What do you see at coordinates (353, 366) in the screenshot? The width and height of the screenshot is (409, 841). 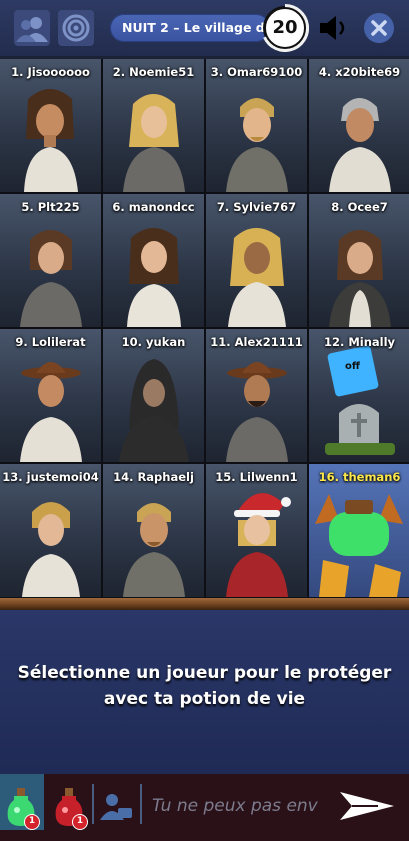 I see `svg-text: off` at bounding box center [353, 366].